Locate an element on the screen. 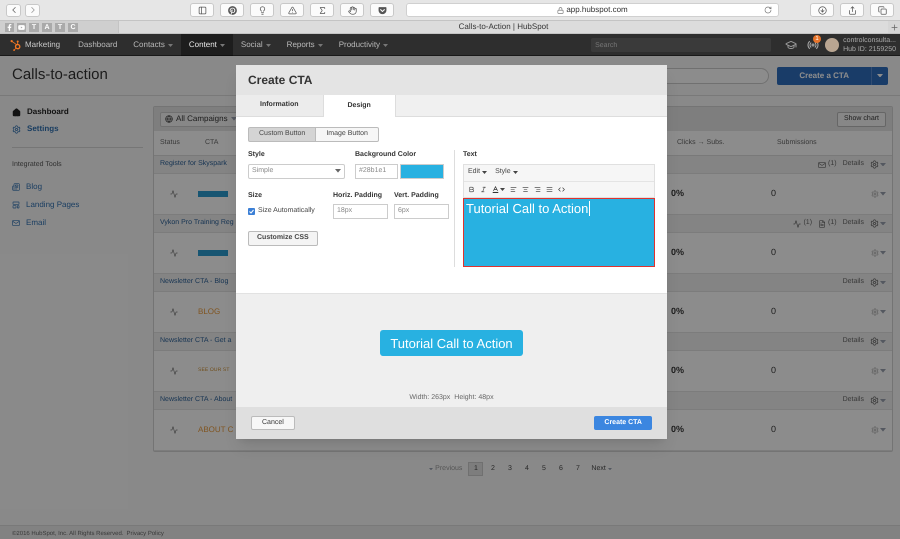 Image resolution: width=900 pixels, height=539 pixels. warning-icon is located at coordinates (292, 10).